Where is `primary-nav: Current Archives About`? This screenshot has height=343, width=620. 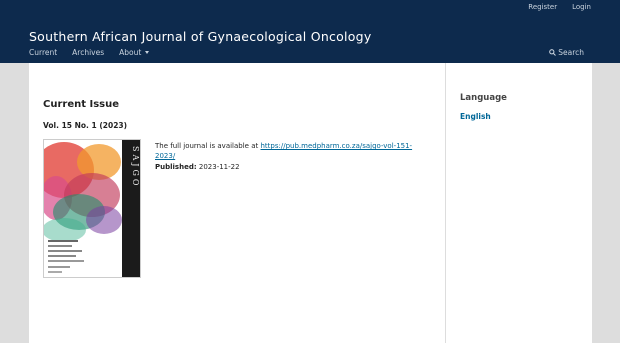 primary-nav: Current Archives About is located at coordinates (89, 53).